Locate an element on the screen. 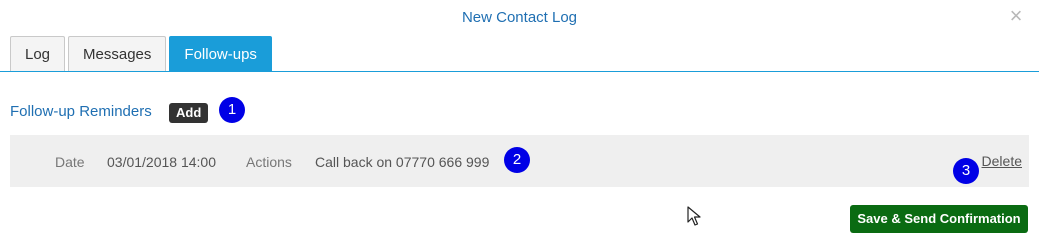 This screenshot has width=1039, height=244. actions-value: Call back on 07770 666 999 is located at coordinates (402, 162).